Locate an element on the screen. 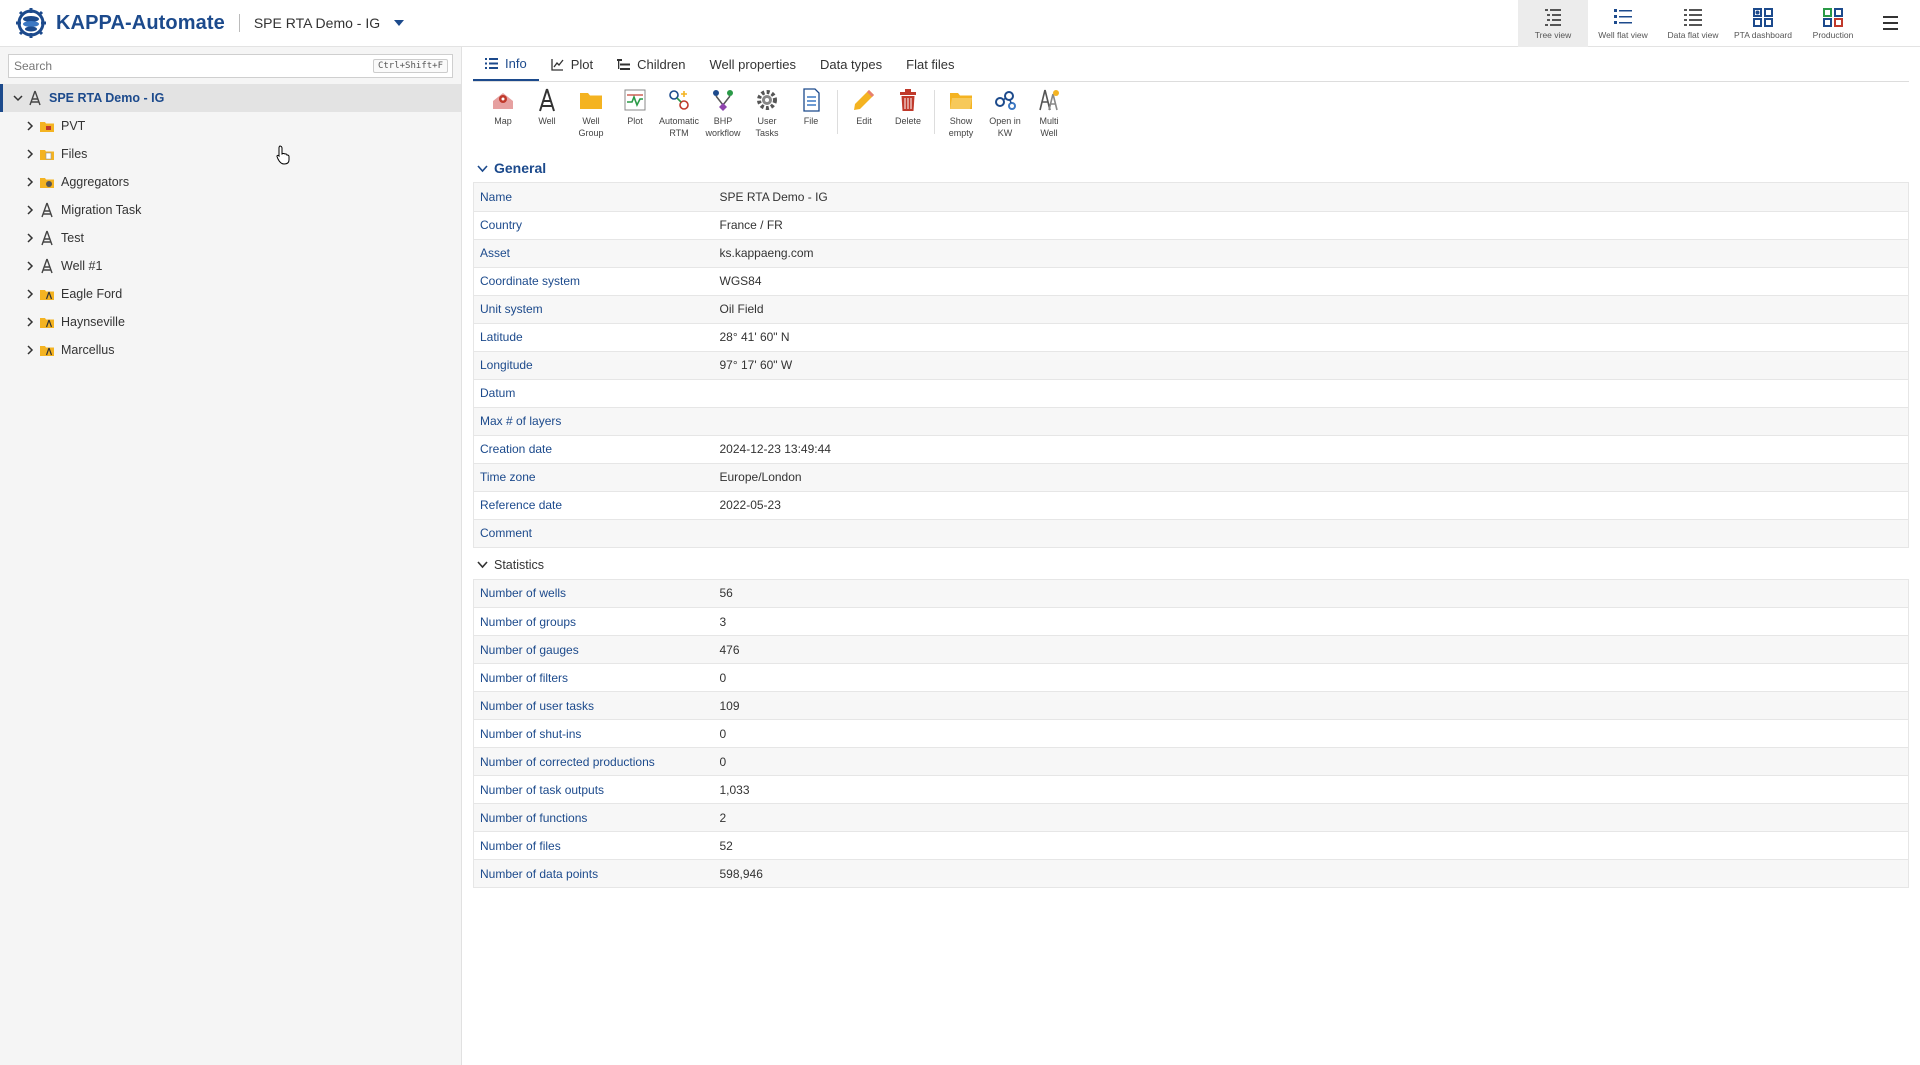 This screenshot has width=1920, height=1065. view-data-flat: Data flat view is located at coordinates (1693, 23).